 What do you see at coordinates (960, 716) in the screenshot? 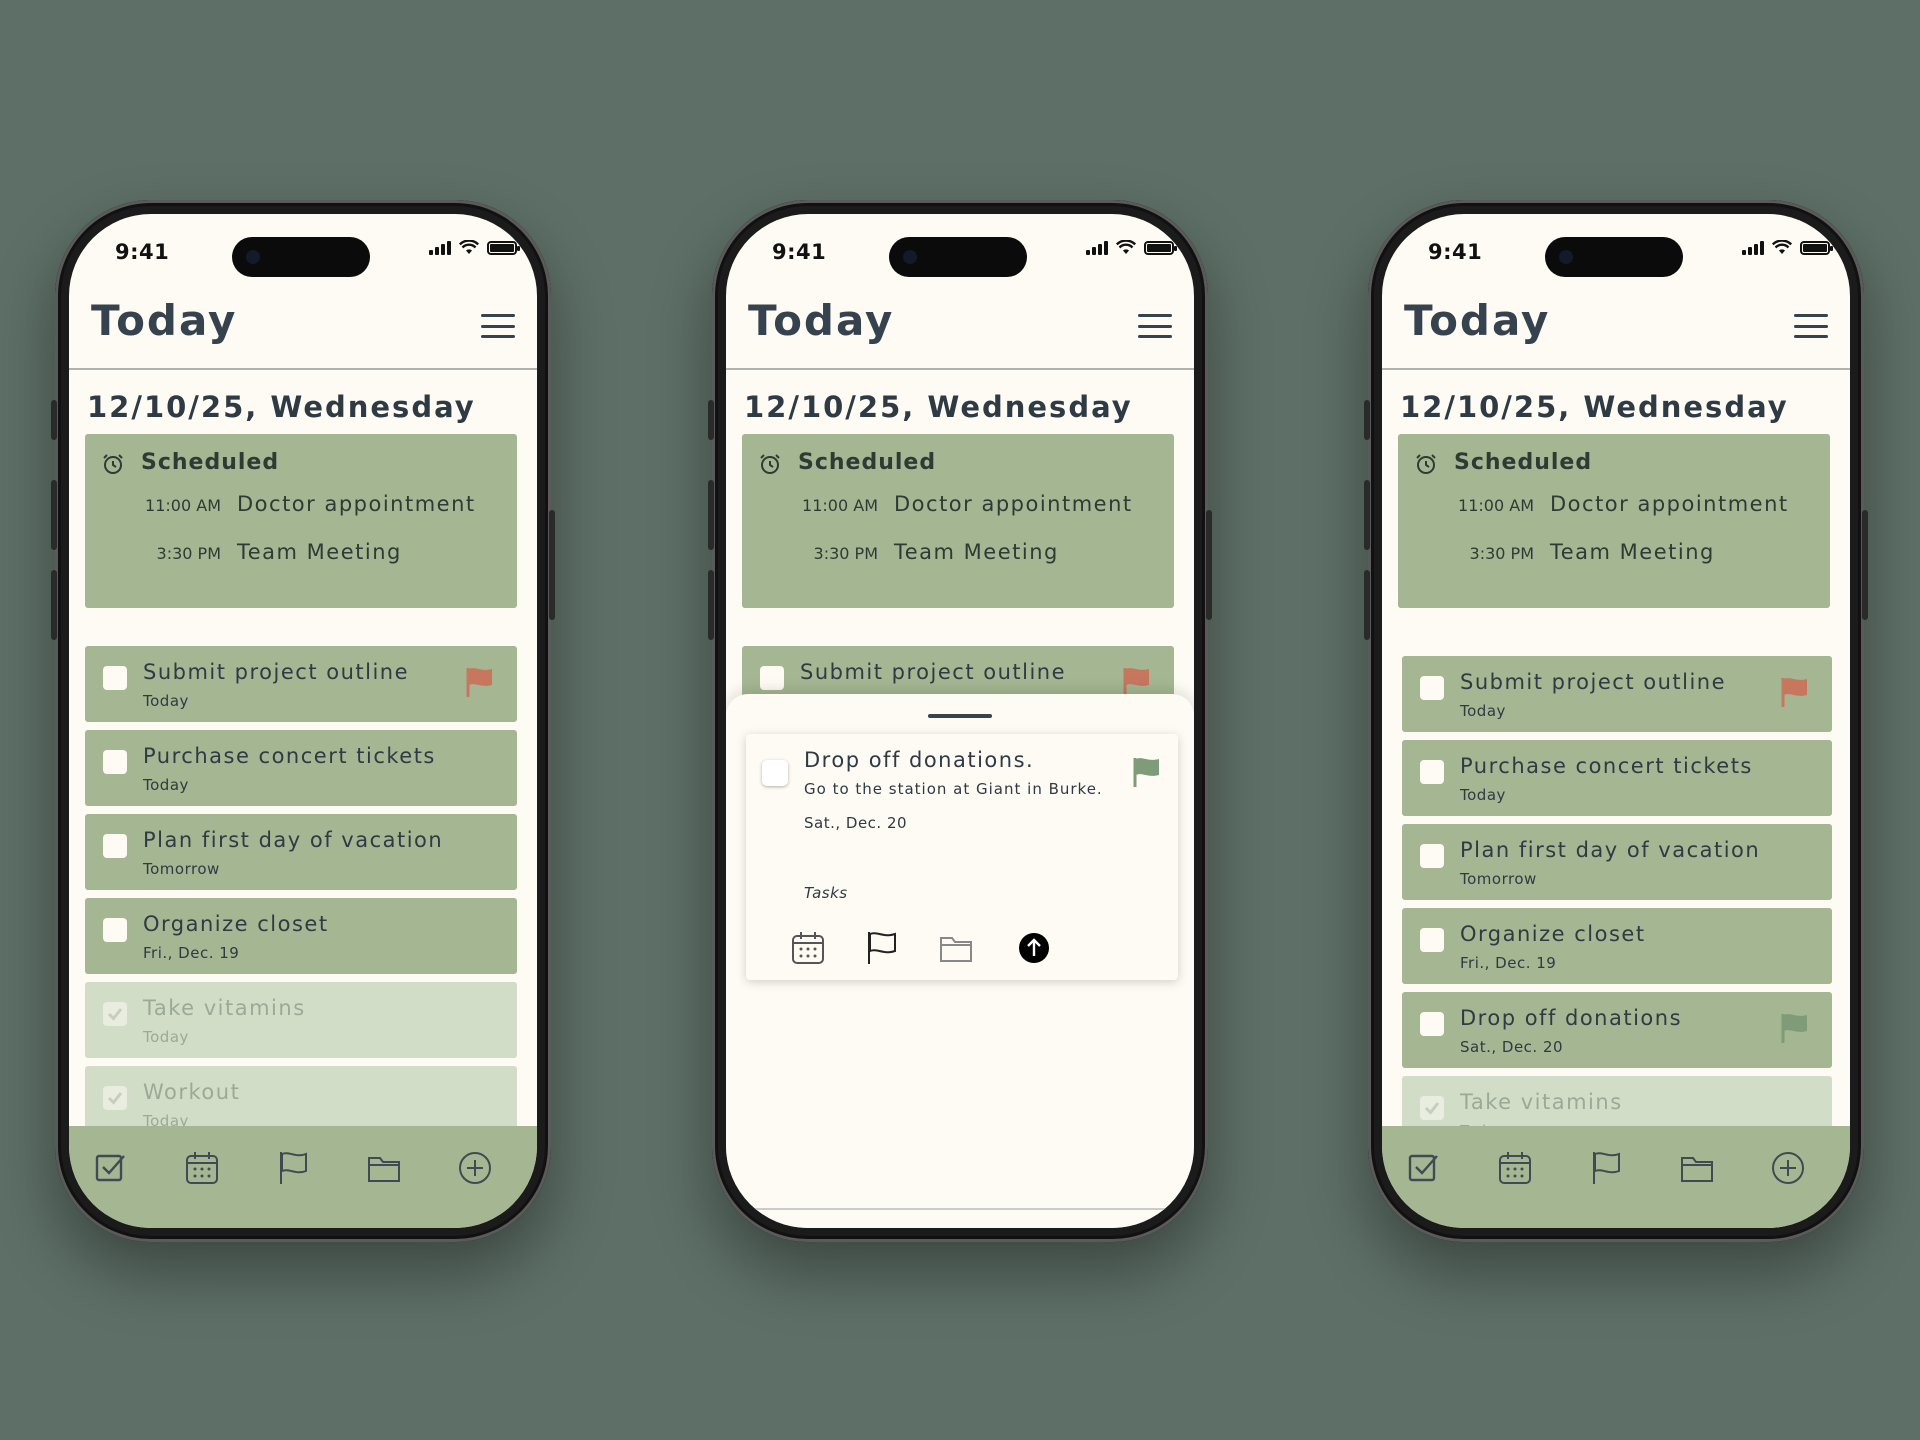
I see `sheet-grabber` at bounding box center [960, 716].